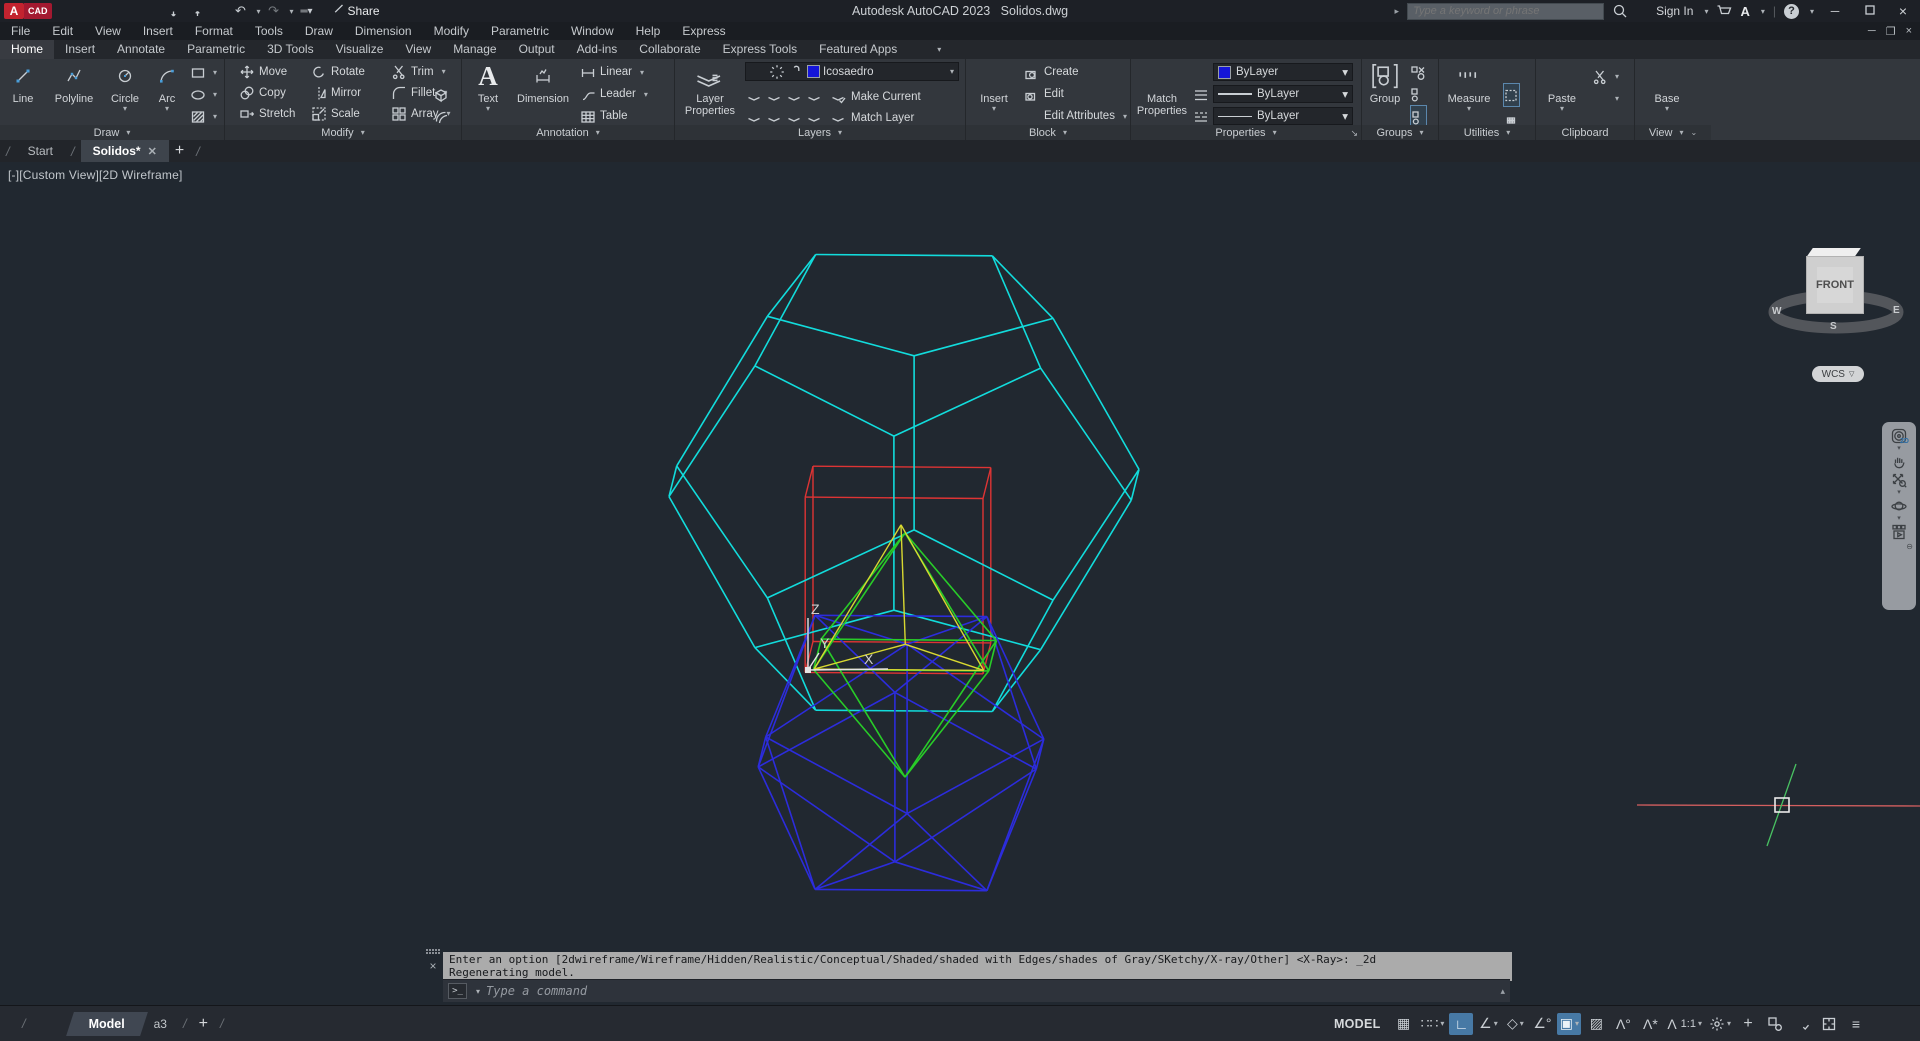 The width and height of the screenshot is (1920, 1041). What do you see at coordinates (1744, 11) in the screenshot?
I see `autodesk-app-icon: A` at bounding box center [1744, 11].